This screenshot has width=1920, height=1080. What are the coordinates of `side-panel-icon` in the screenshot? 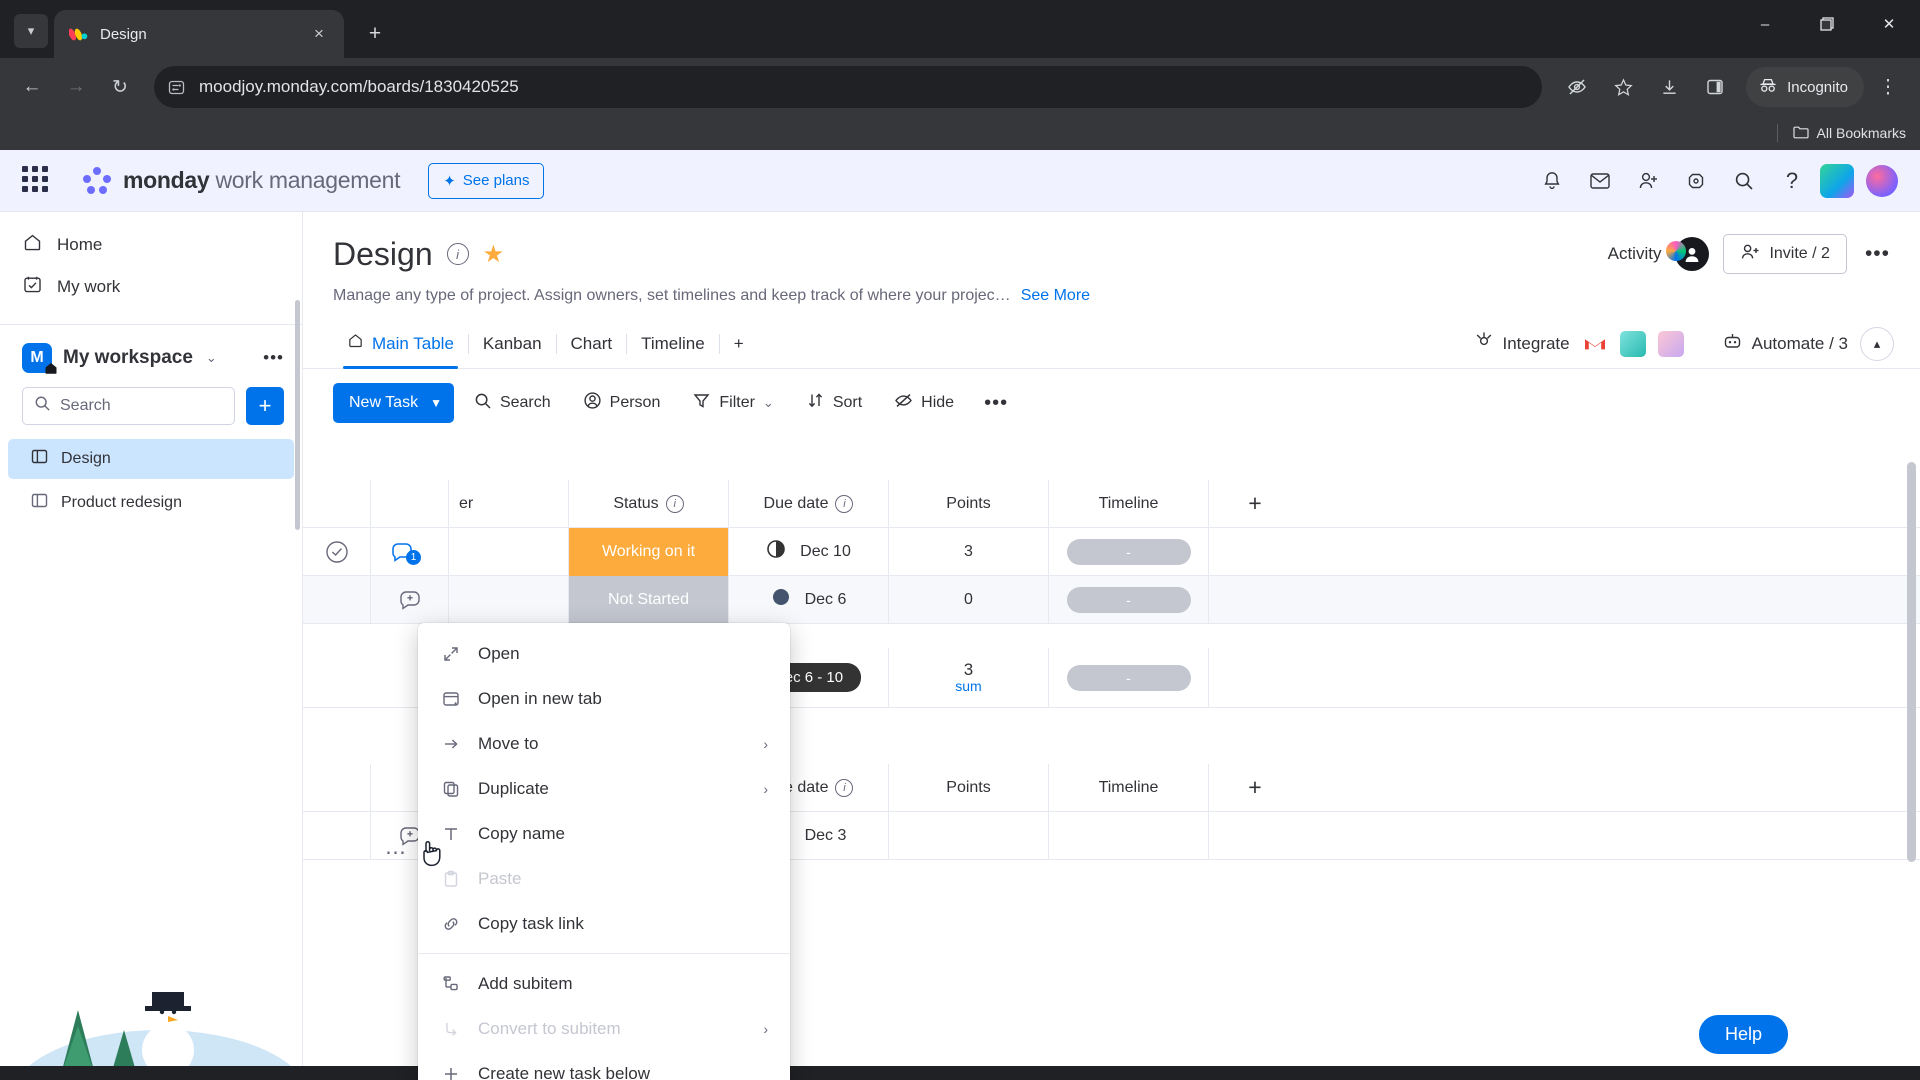 It's located at (1715, 87).